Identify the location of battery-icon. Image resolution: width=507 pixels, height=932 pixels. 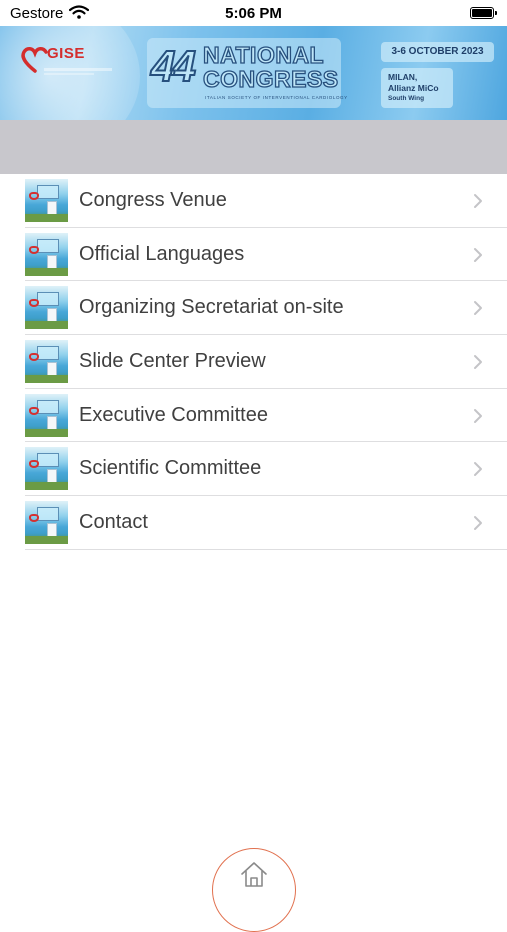
(483, 13).